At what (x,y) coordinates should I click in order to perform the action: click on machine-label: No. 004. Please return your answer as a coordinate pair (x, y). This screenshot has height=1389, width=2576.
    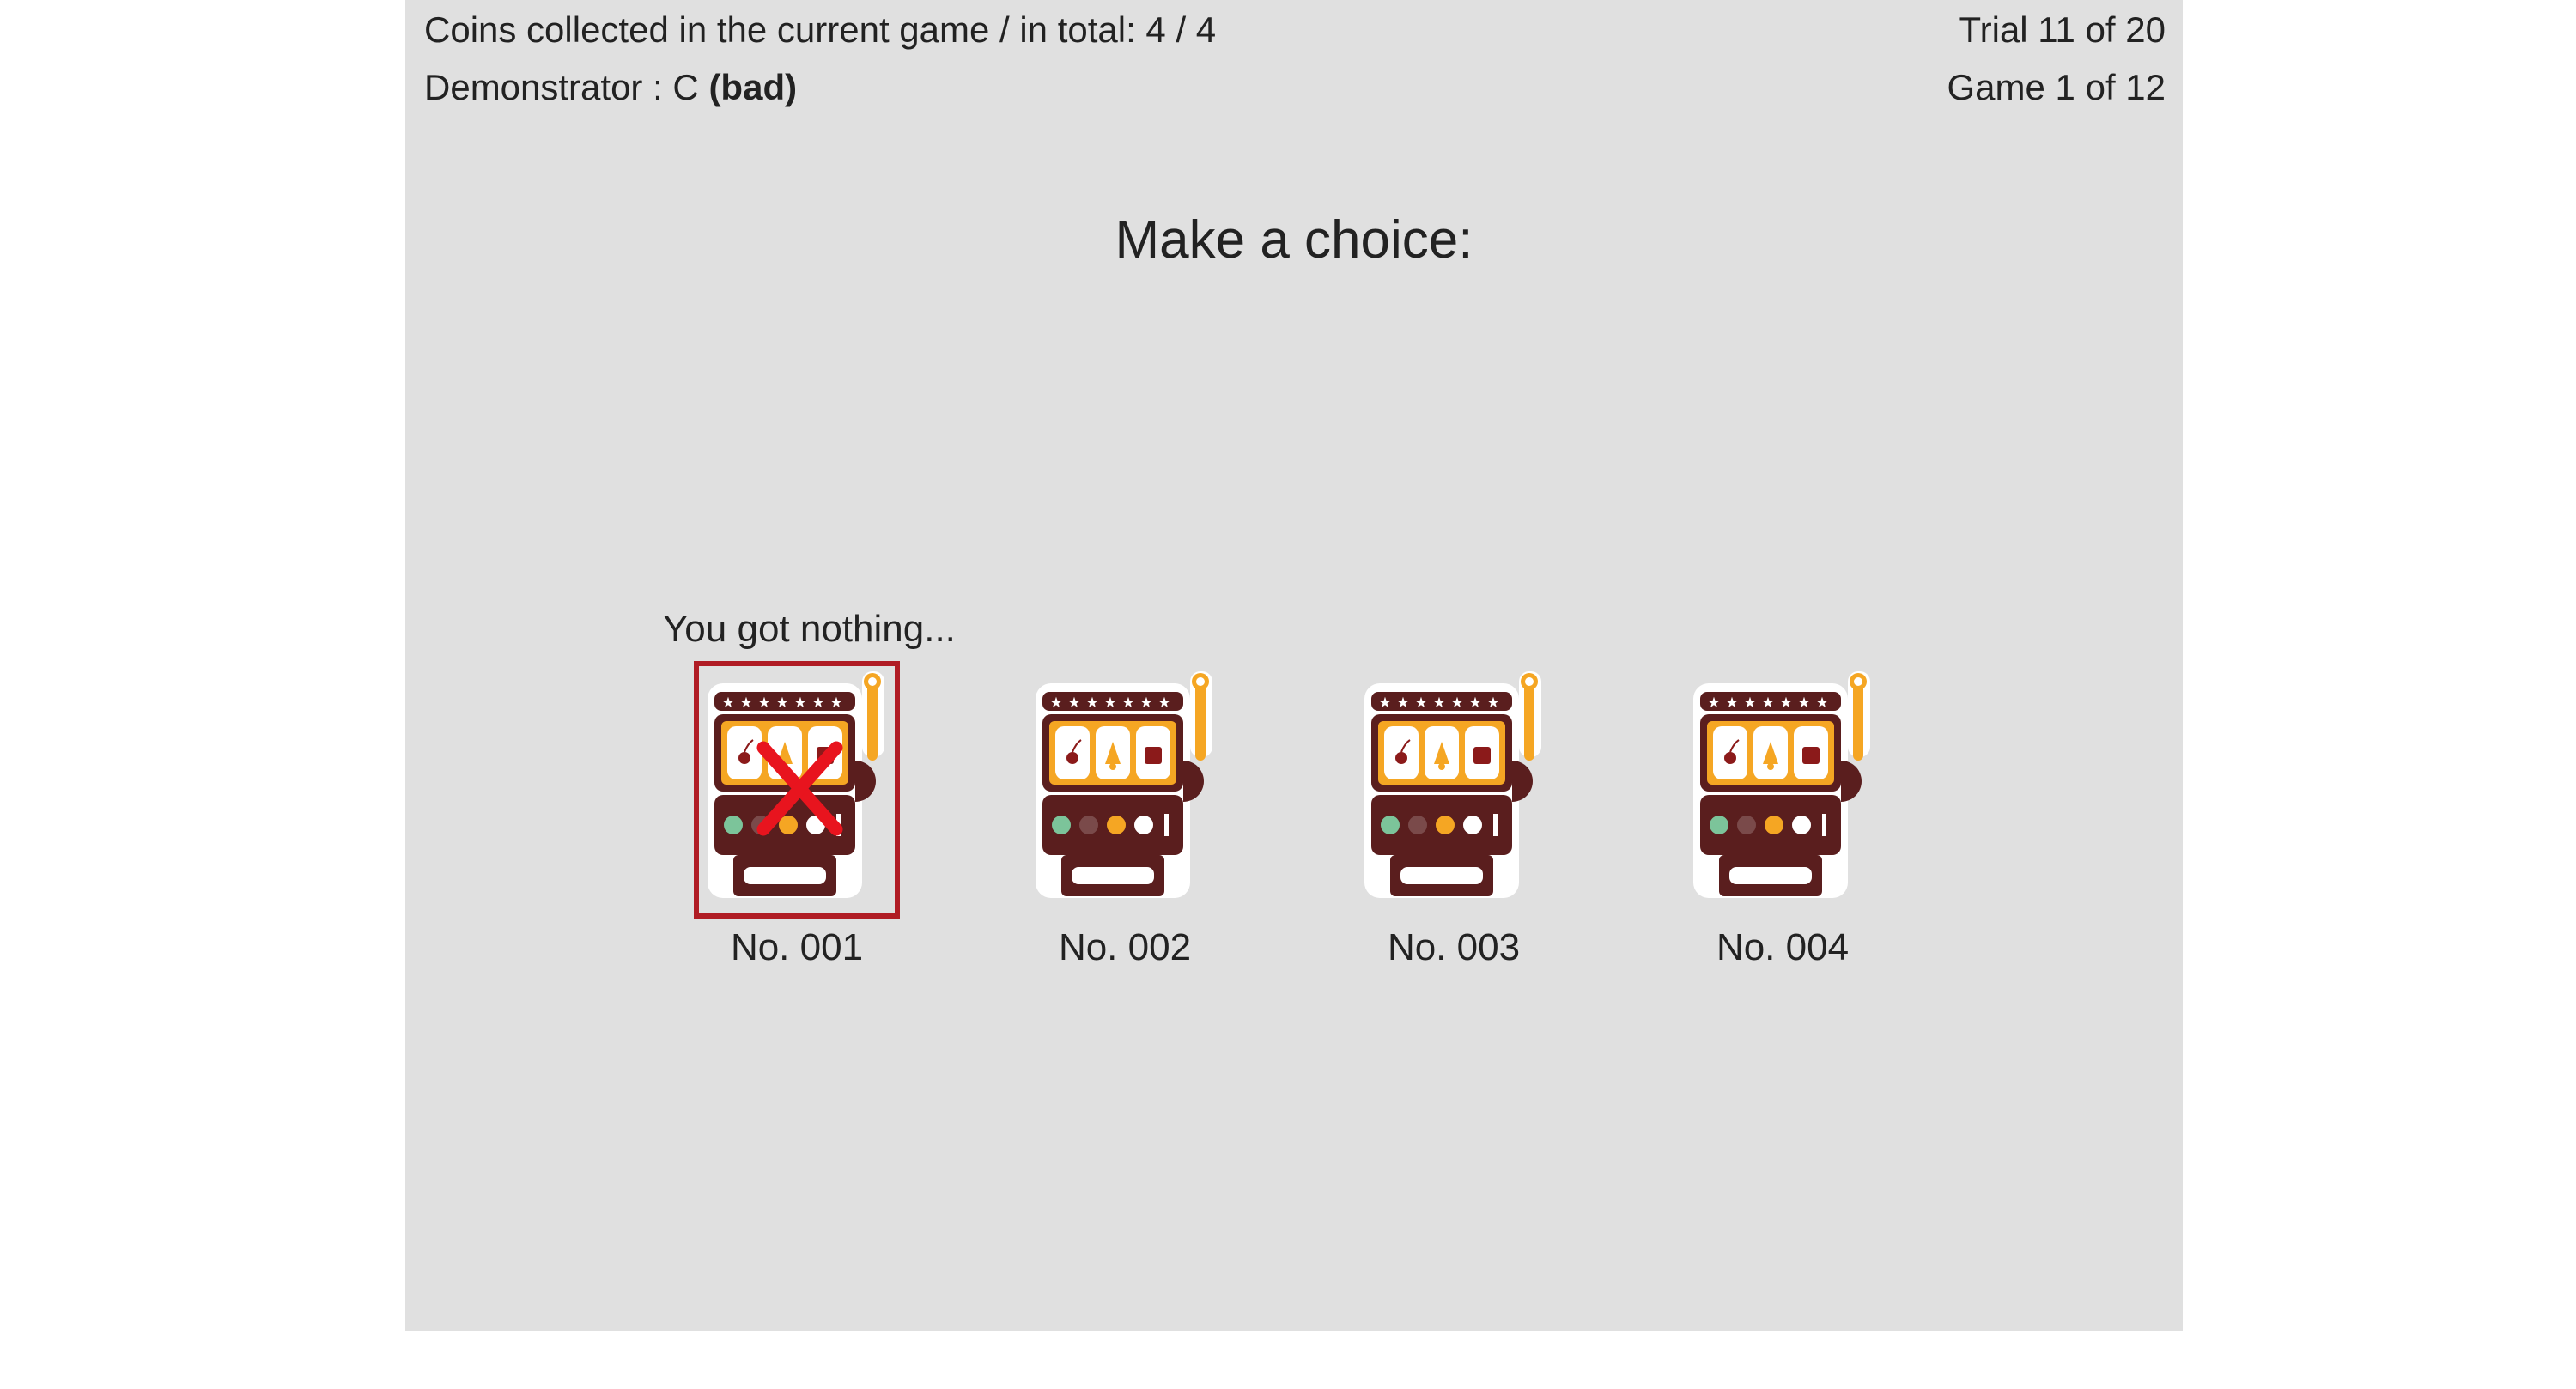
    Looking at the image, I should click on (1783, 947).